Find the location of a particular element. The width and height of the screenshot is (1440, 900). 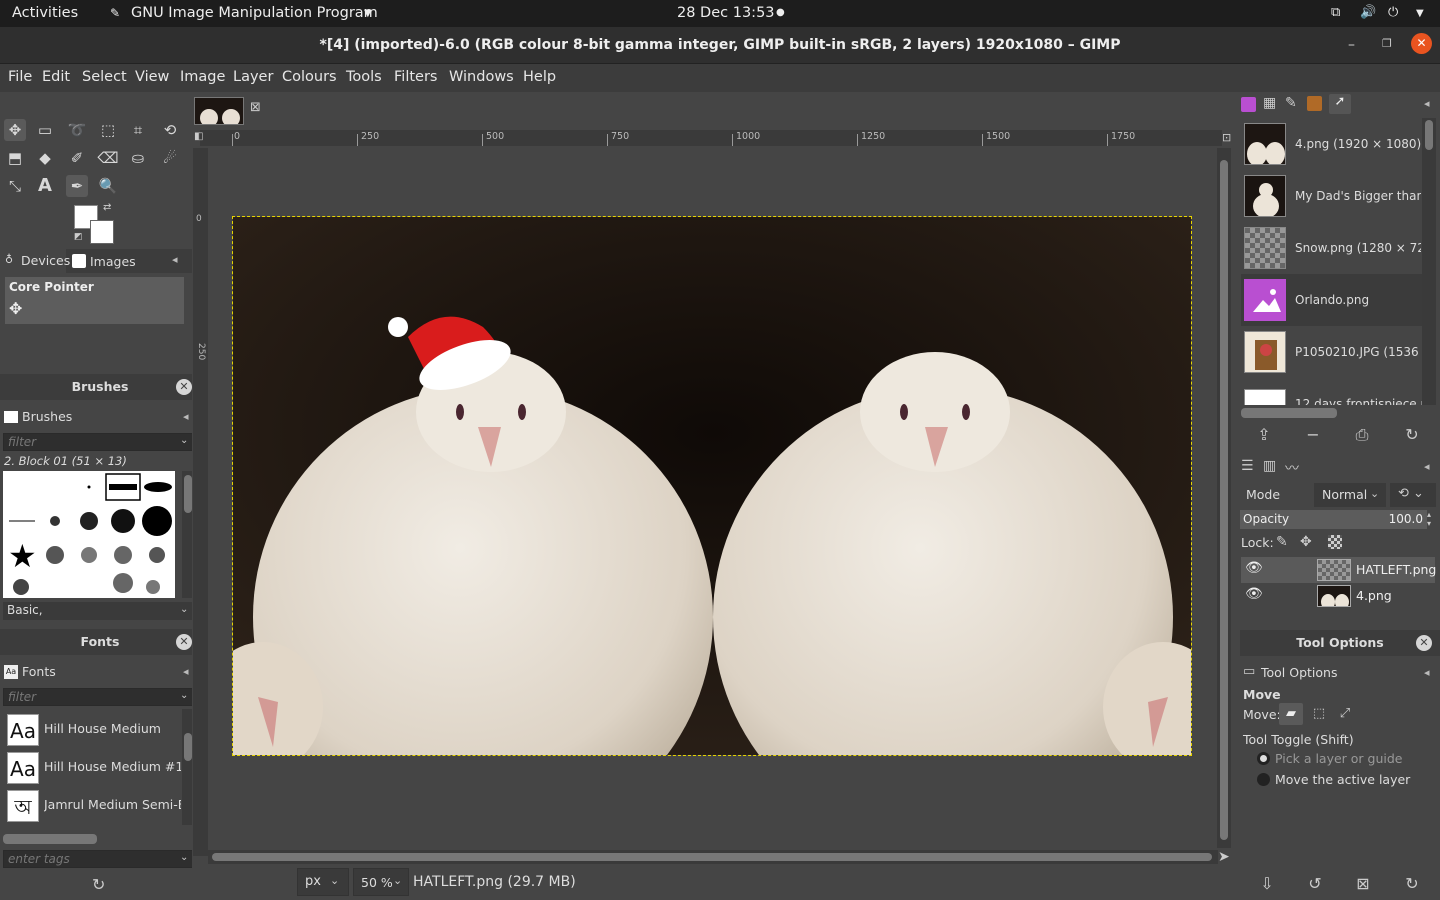

close-fonts-icon: ✕ is located at coordinates (184, 642).